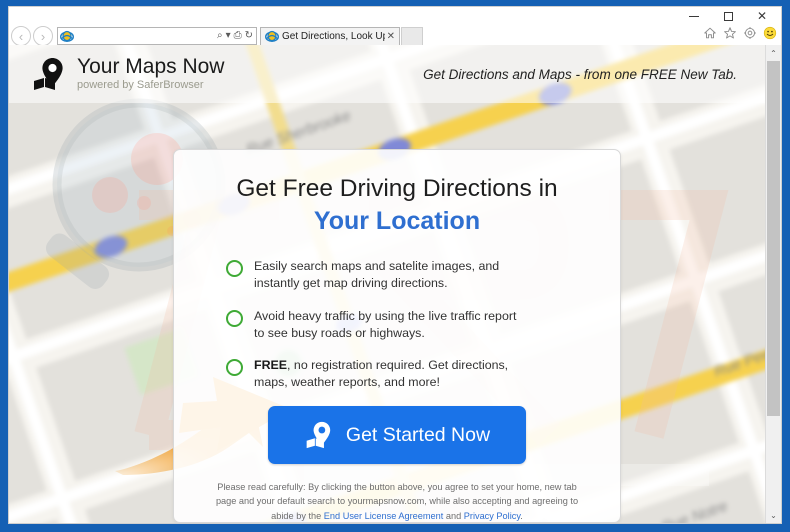 This screenshot has width=790, height=532. Describe the element at coordinates (740, 33) in the screenshot. I see `browser-tool-icons` at that location.